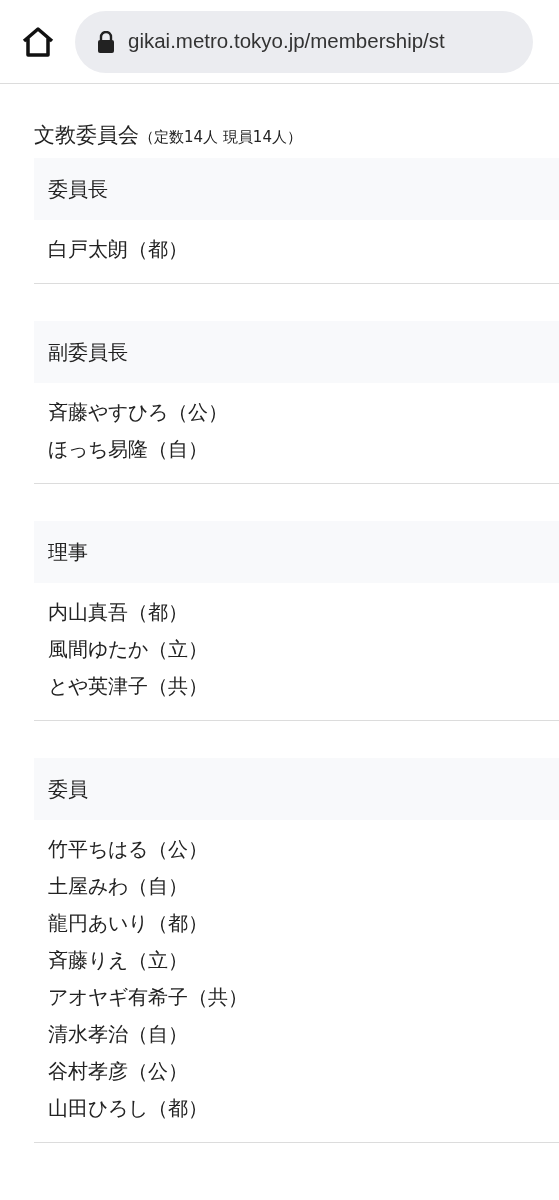 This screenshot has width=559, height=1200. Describe the element at coordinates (118, 612) in the screenshot. I see `member-name: 内山真吾（都）` at that location.